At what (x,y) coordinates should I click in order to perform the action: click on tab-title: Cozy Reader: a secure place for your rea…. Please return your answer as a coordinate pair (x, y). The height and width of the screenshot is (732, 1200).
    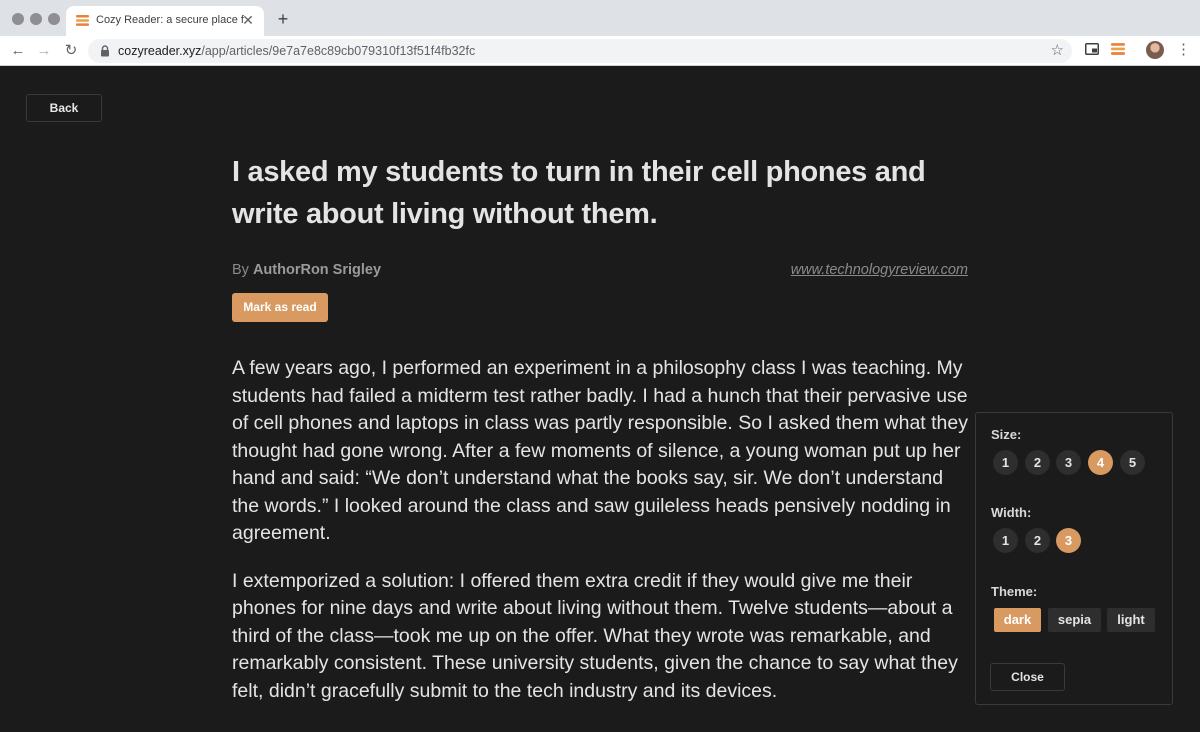
    Looking at the image, I should click on (170, 20).